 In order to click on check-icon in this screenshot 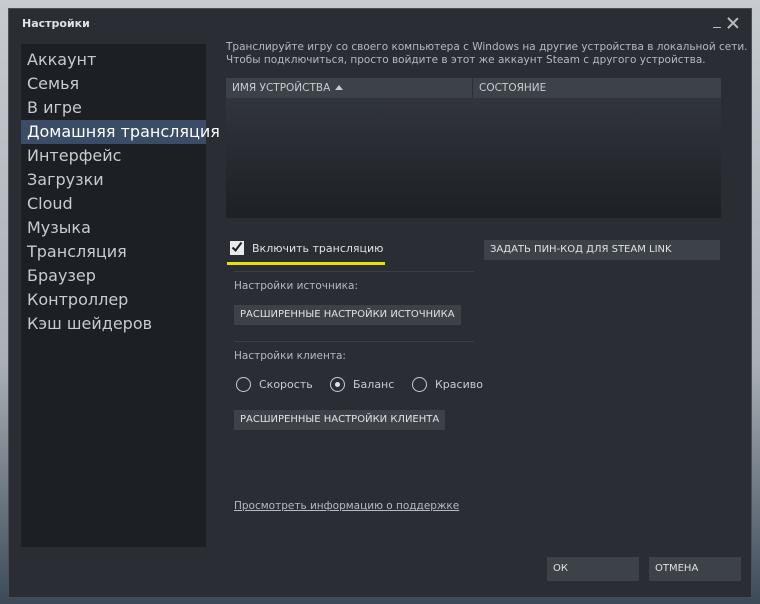, I will do `click(237, 247)`.